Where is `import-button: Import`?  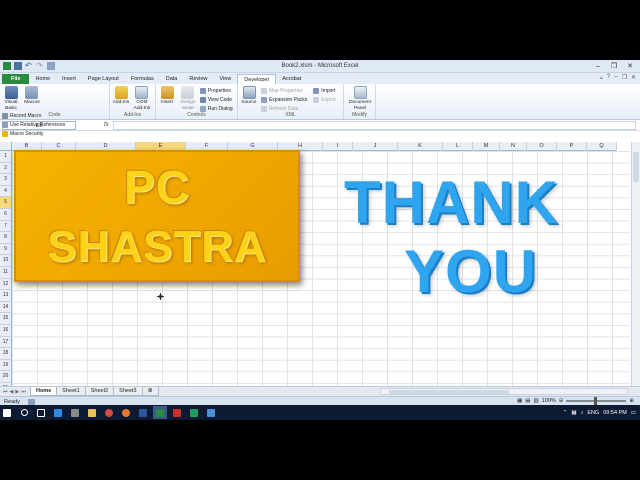 import-button: Import is located at coordinates (324, 91).